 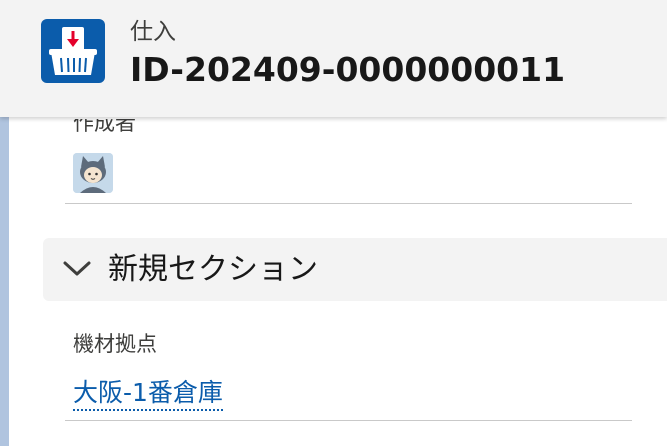 What do you see at coordinates (77, 271) in the screenshot?
I see `chevron-down-icon` at bounding box center [77, 271].